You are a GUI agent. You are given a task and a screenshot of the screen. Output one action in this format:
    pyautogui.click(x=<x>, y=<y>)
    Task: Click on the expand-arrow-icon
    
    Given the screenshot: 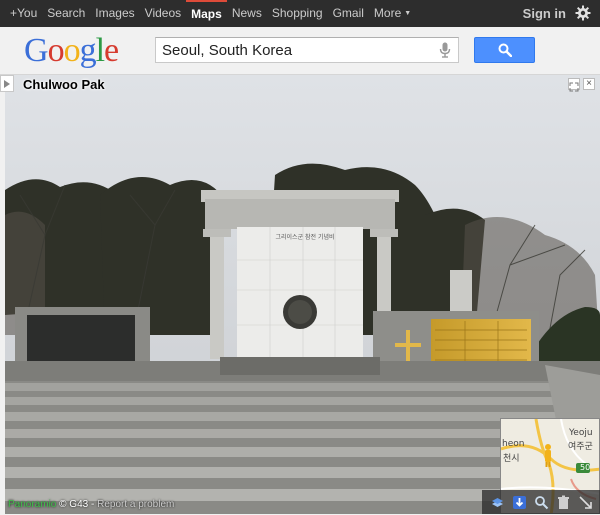 What is the action you would take?
    pyautogui.click(x=585, y=502)
    